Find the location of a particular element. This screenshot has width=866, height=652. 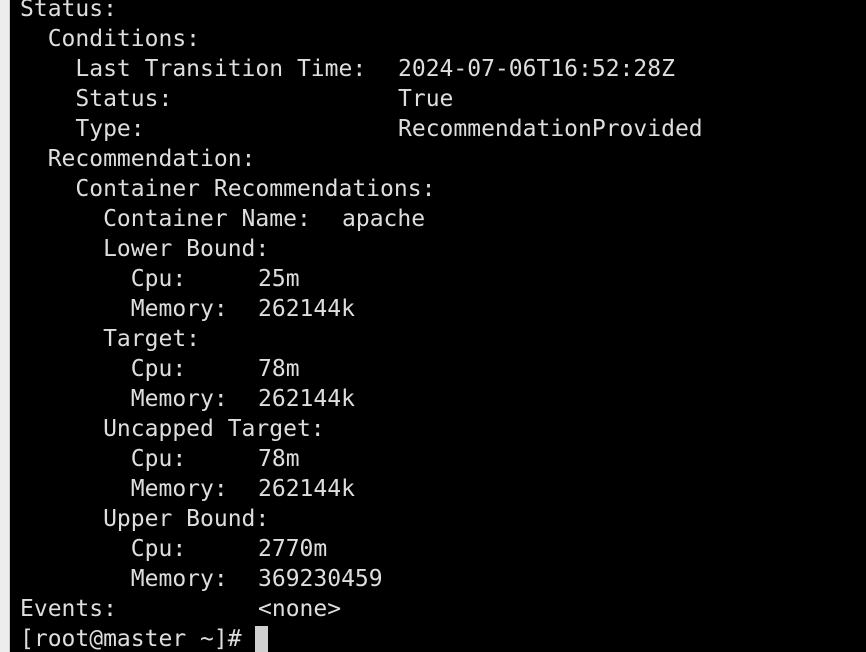

text-cursor is located at coordinates (262, 639).